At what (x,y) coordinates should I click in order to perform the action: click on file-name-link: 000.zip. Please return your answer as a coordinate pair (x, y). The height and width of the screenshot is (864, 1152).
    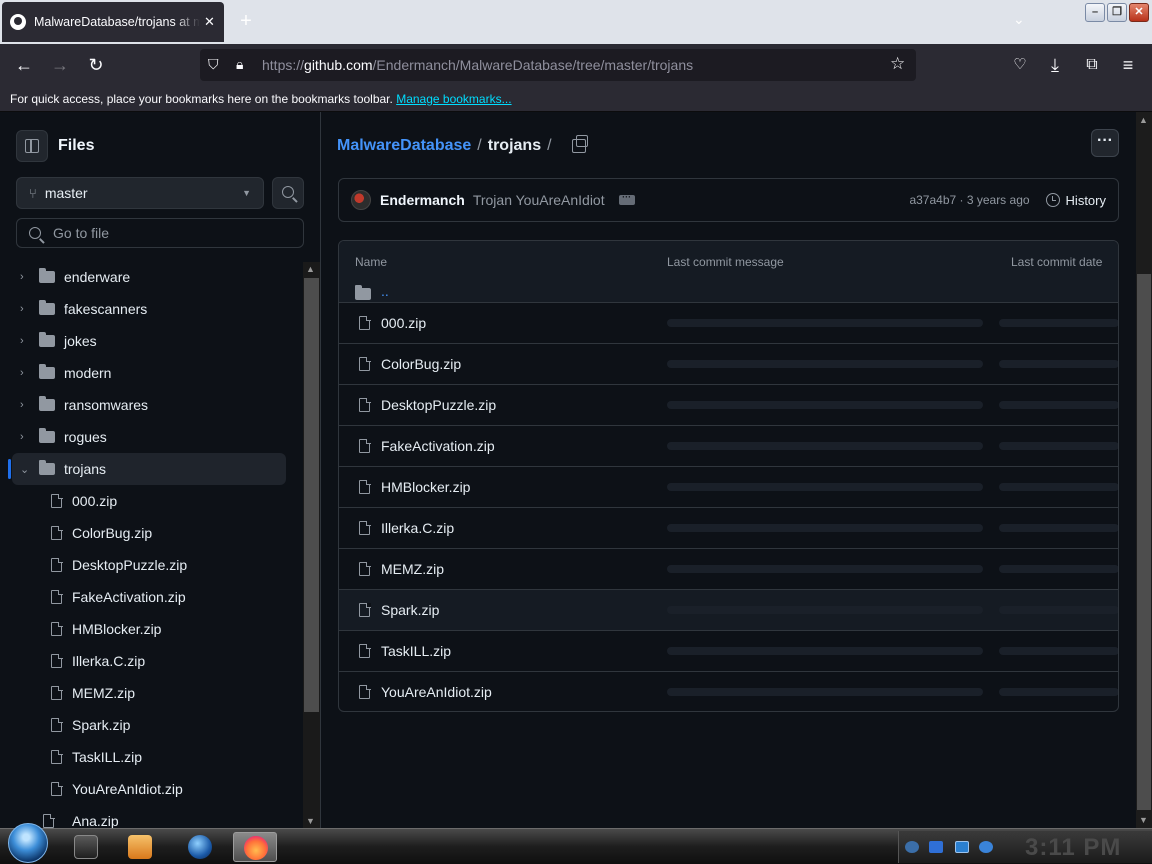
    Looking at the image, I should click on (403, 323).